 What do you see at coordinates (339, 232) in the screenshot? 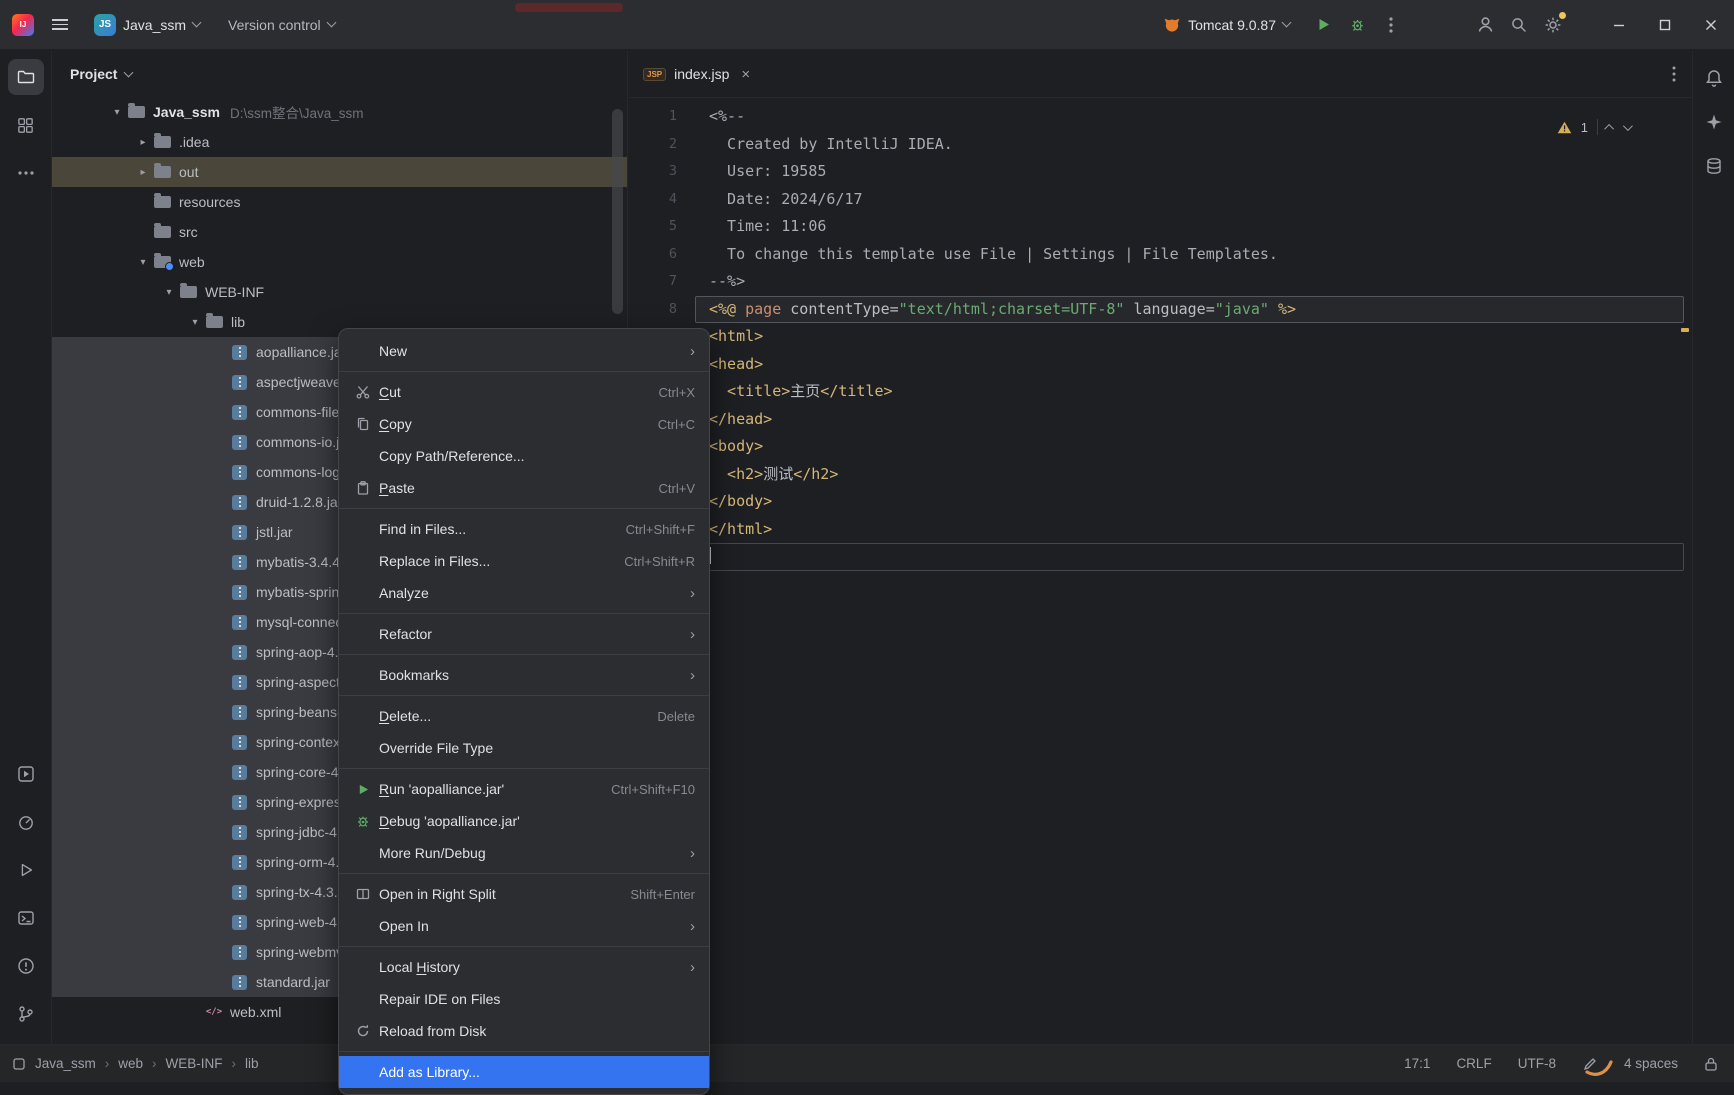
I see `tree-item-src: src` at bounding box center [339, 232].